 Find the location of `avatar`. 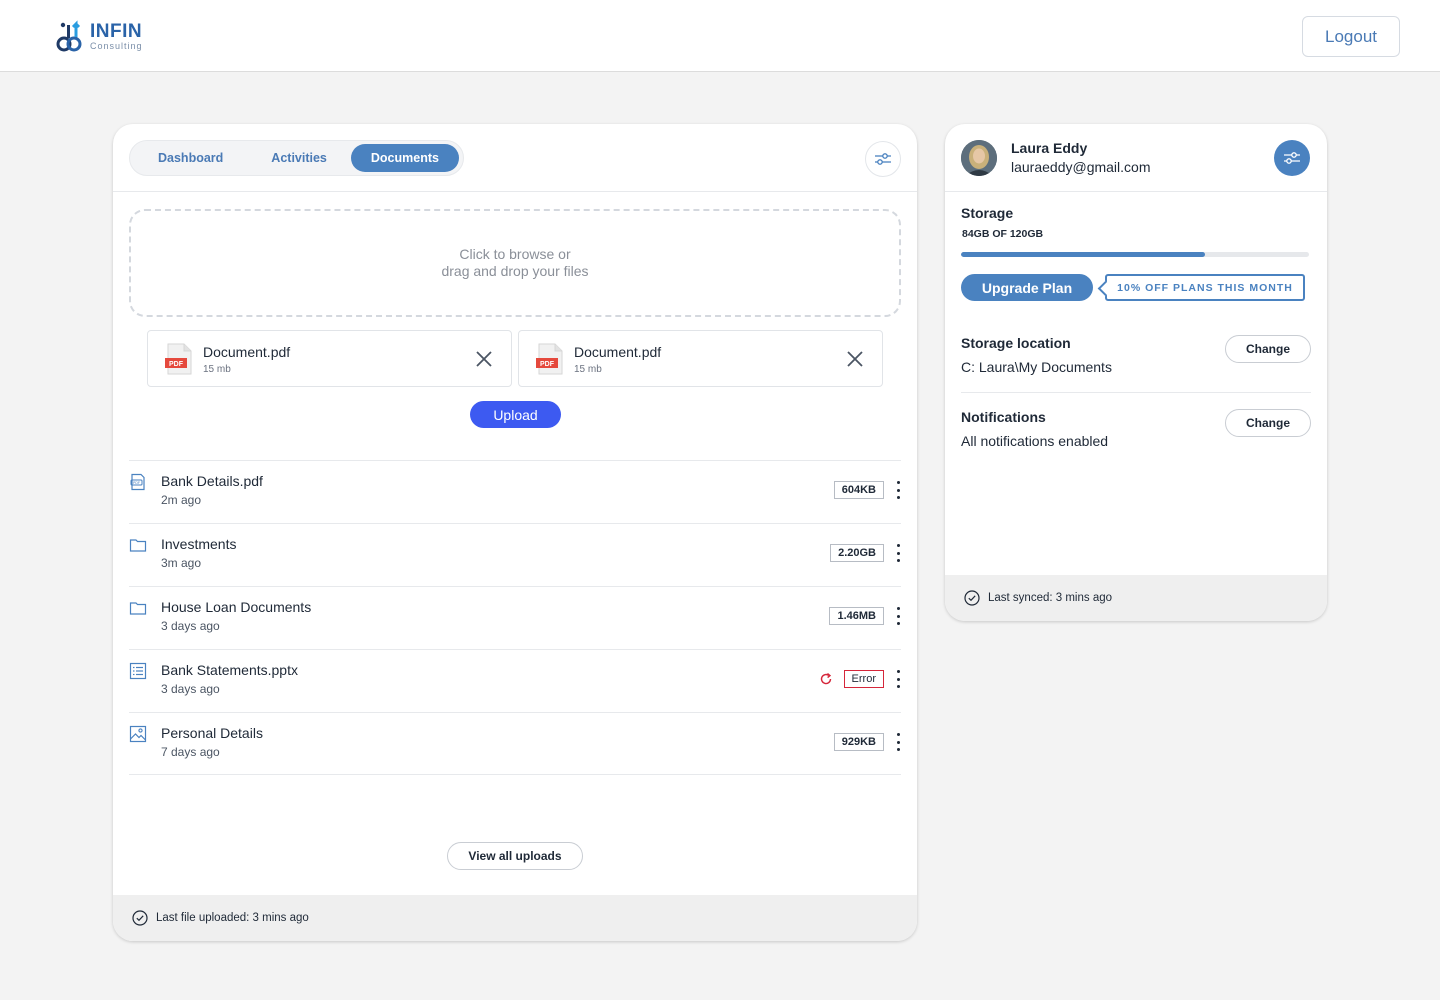

avatar is located at coordinates (979, 158).